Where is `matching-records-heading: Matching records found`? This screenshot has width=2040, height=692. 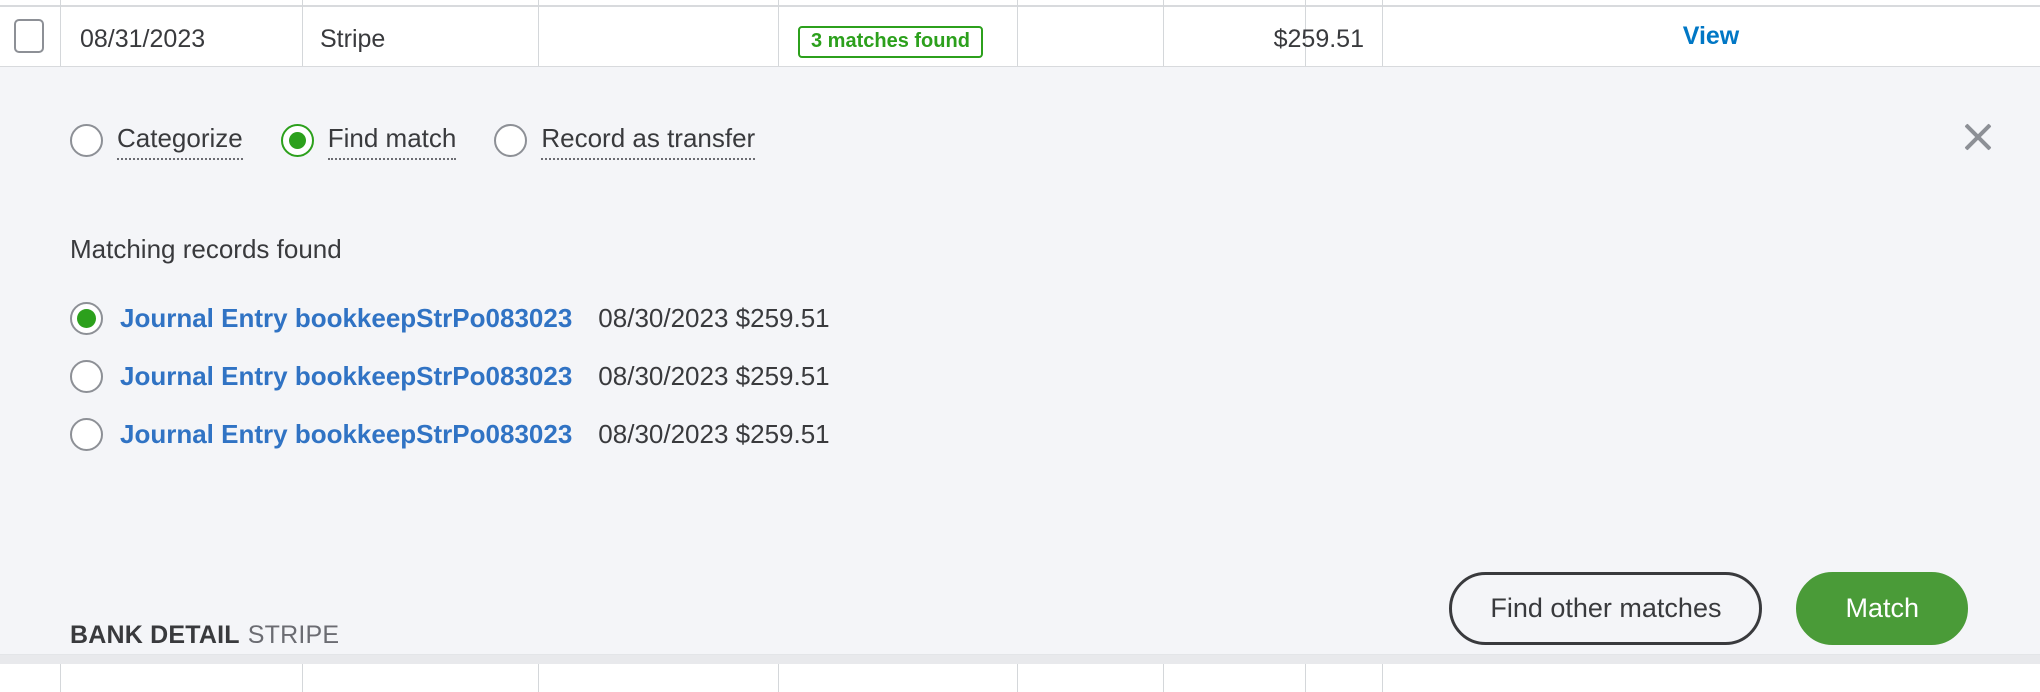 matching-records-heading: Matching records found is located at coordinates (206, 249).